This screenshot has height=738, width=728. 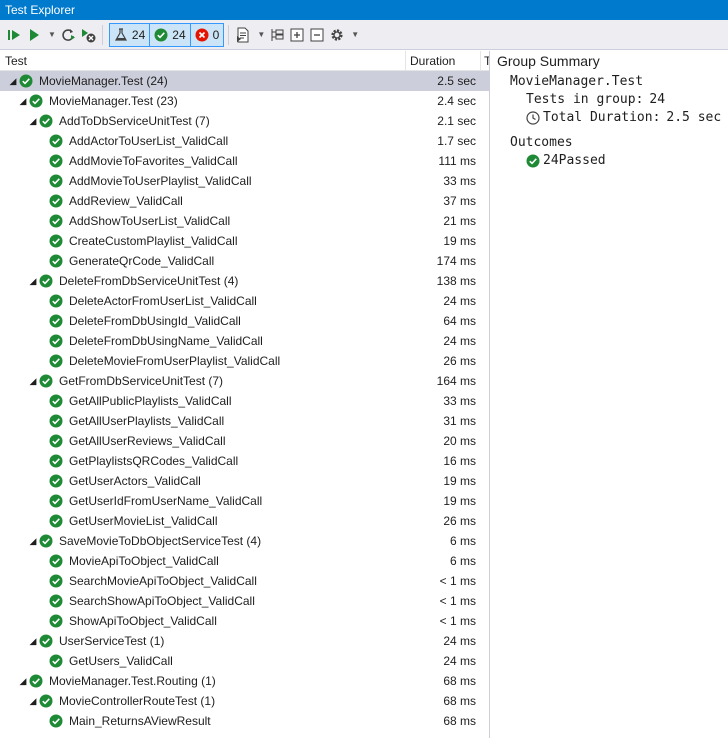 I want to click on test-row: ShowApiToObject_ValidCall < 1 ms, so click(x=244, y=621).